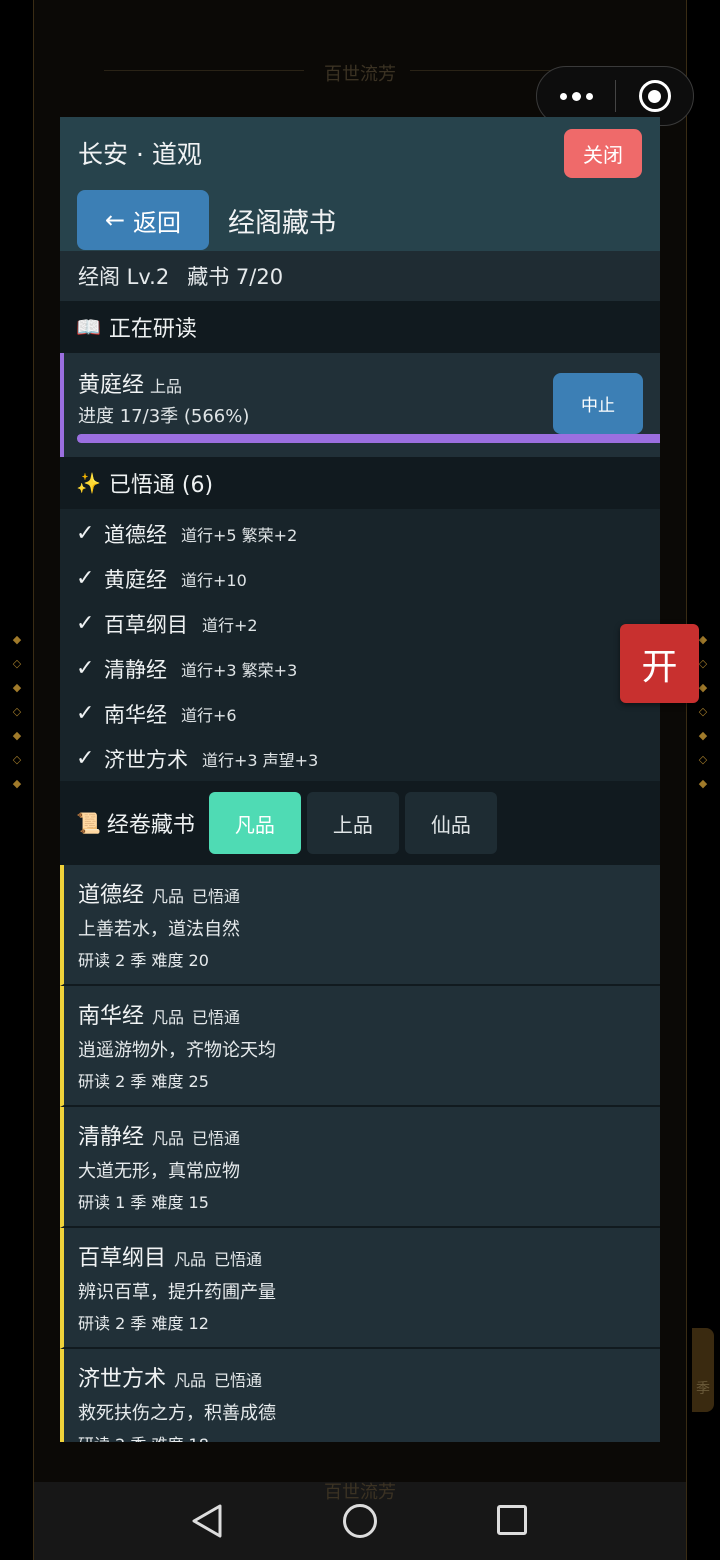 The image size is (720, 1560). What do you see at coordinates (88, 823) in the screenshot?
I see `scroll-icon: 📜` at bounding box center [88, 823].